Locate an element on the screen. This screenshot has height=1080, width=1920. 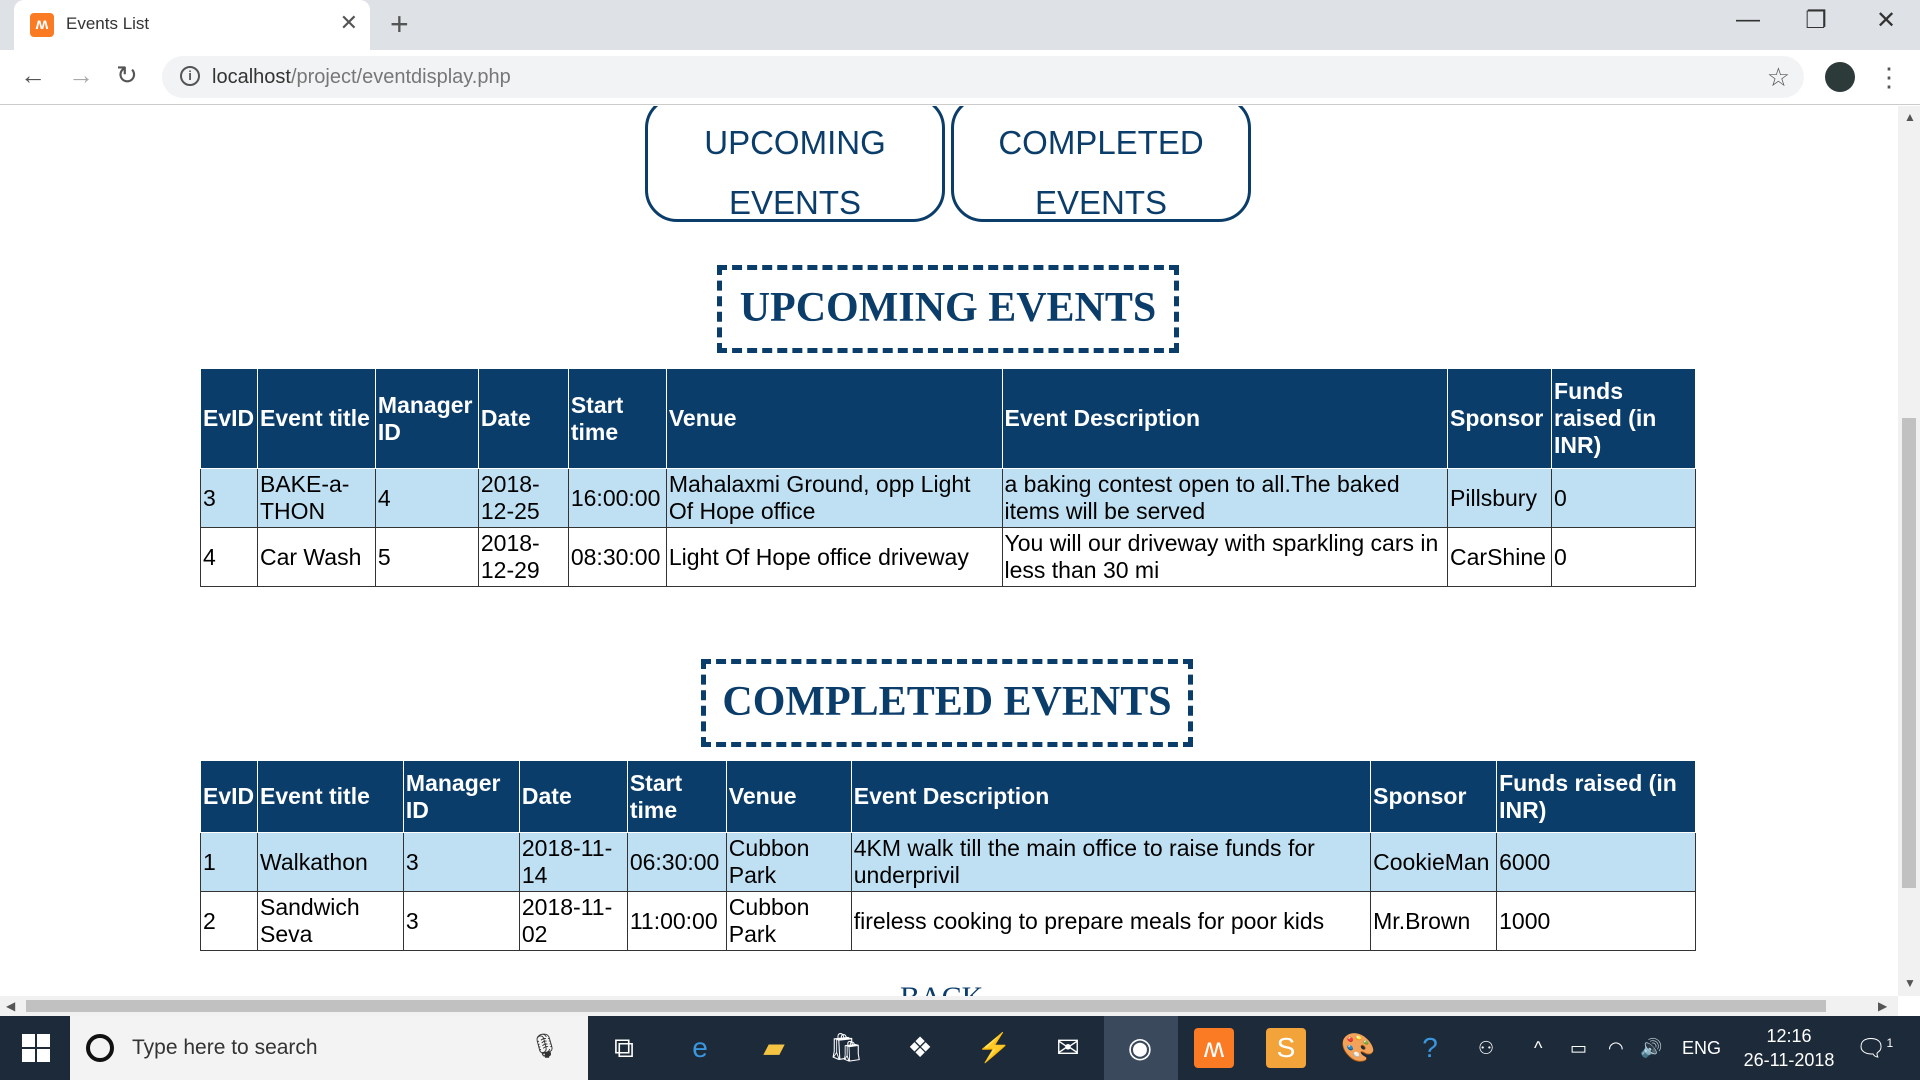
dropbox-icon: ❖ is located at coordinates (920, 1048).